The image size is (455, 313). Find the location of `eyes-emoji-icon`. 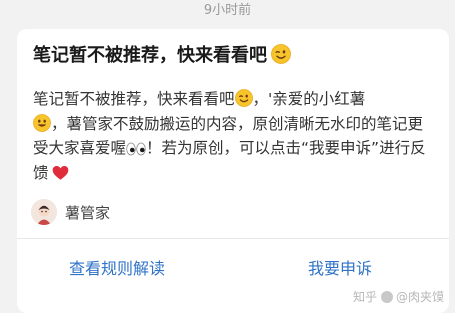

eyes-emoji-icon is located at coordinates (136, 149).